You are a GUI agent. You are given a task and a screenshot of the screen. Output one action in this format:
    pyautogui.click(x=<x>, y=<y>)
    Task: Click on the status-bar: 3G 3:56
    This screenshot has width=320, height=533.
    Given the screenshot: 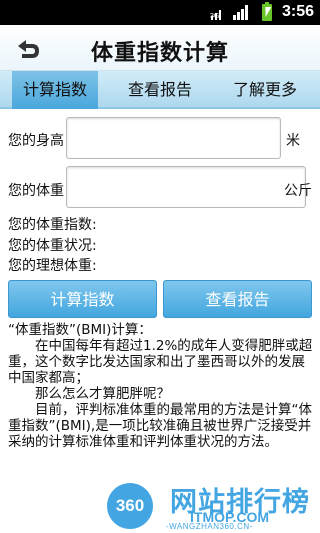 What is the action you would take?
    pyautogui.click(x=160, y=12)
    